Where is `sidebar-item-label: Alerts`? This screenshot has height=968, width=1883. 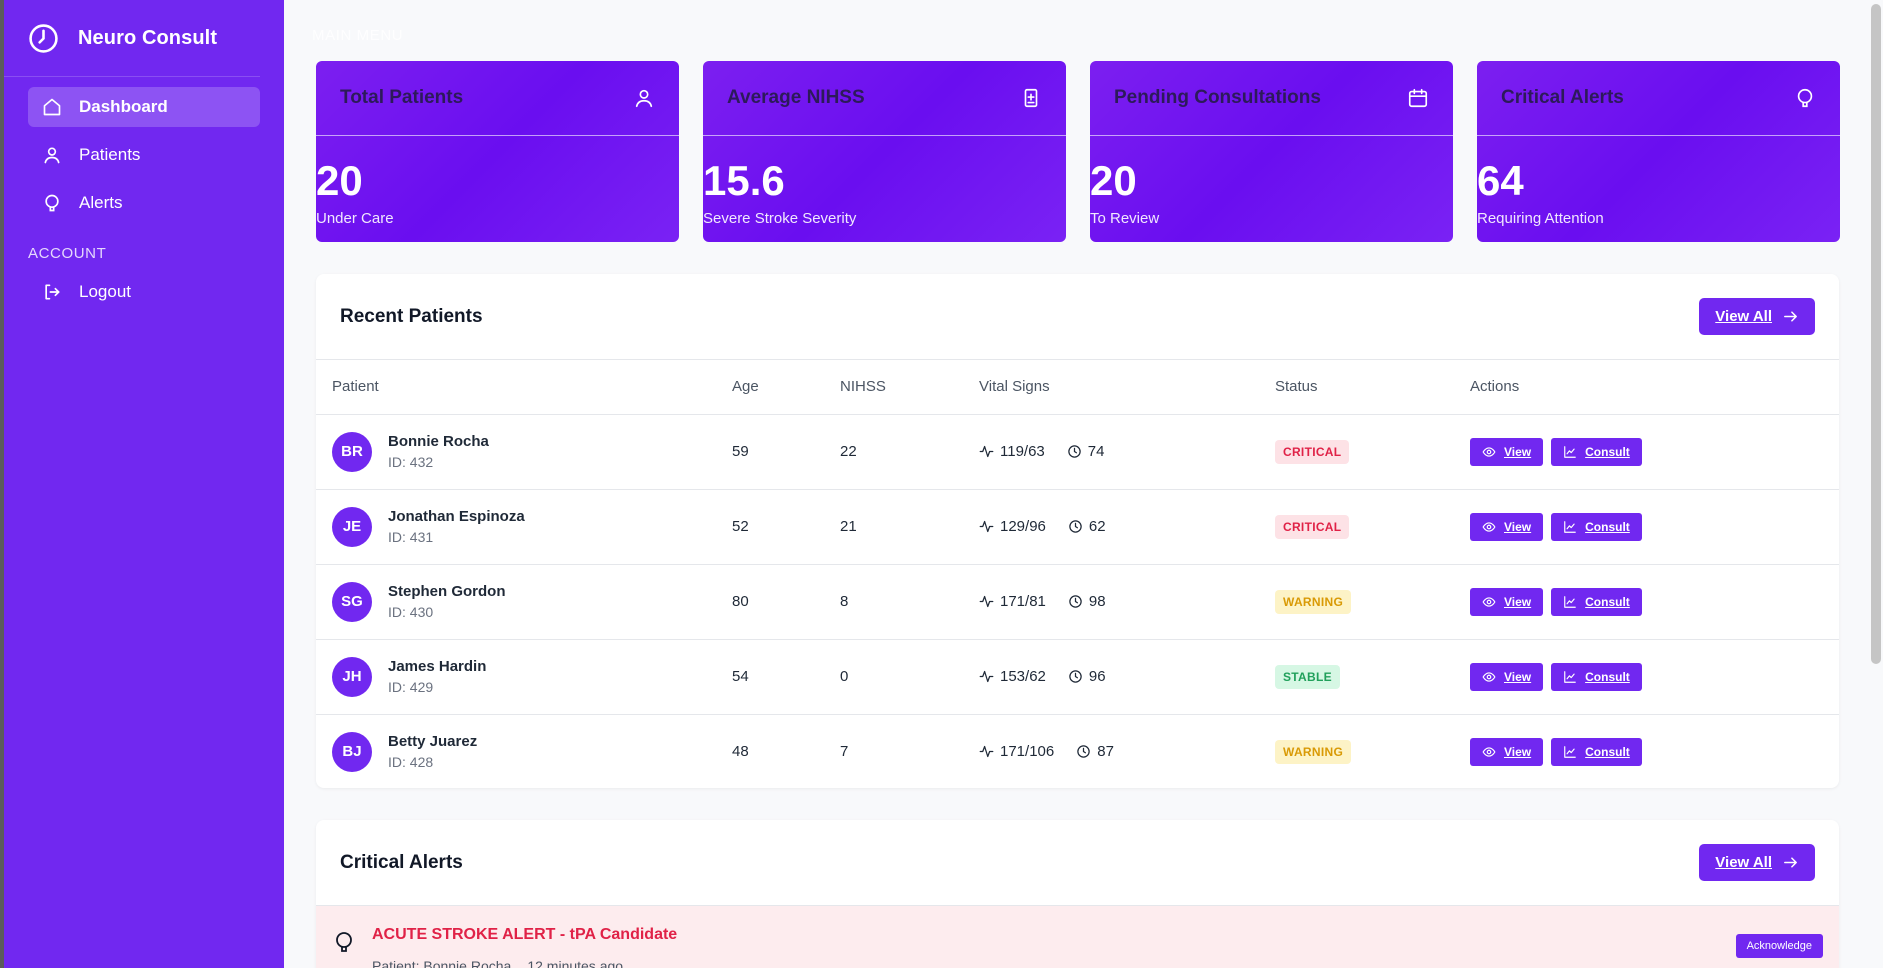
sidebar-item-label: Alerts is located at coordinates (101, 202).